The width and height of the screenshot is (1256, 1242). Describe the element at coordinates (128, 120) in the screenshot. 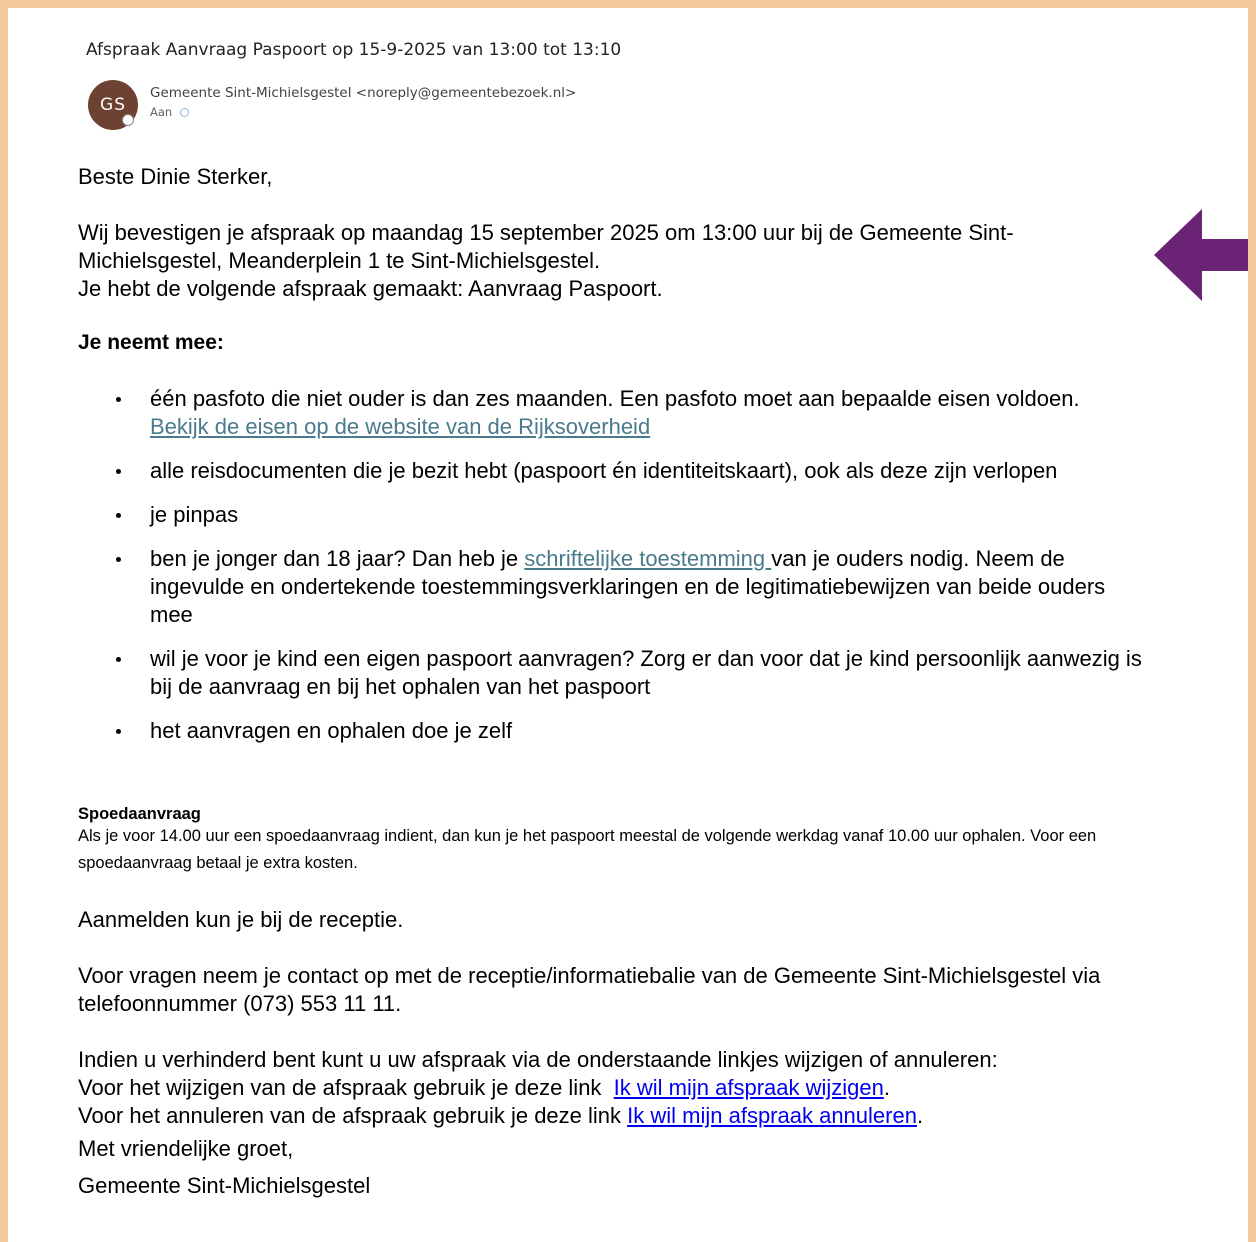

I see `presence-status-icon` at that location.